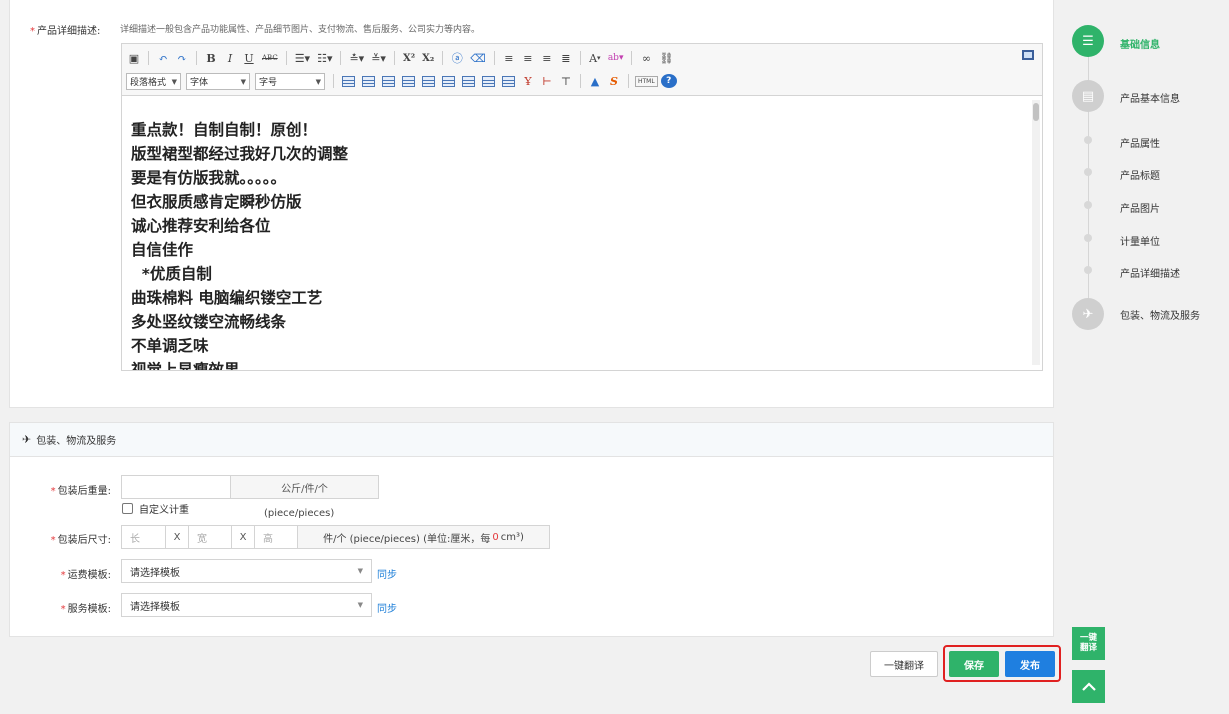 Image resolution: width=1229 pixels, height=714 pixels. What do you see at coordinates (595, 58) in the screenshot?
I see `font-color-button: A ▾` at bounding box center [595, 58].